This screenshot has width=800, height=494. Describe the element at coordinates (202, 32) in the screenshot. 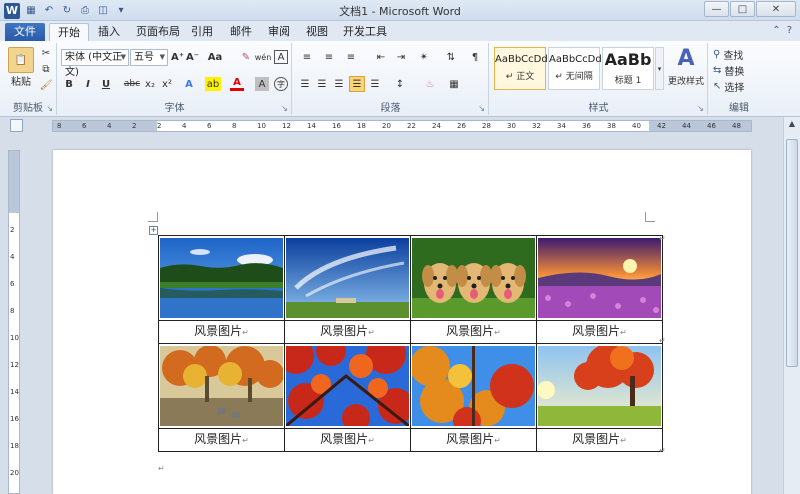

I see `tab-references: 引用` at that location.